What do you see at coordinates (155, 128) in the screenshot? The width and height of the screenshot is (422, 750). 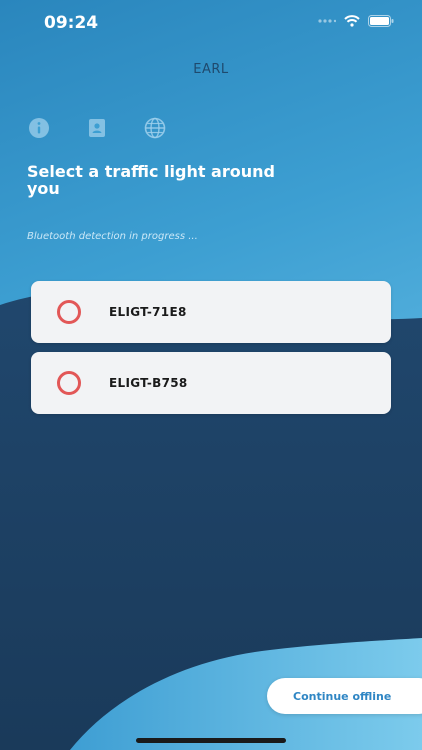 I see `globe-icon` at bounding box center [155, 128].